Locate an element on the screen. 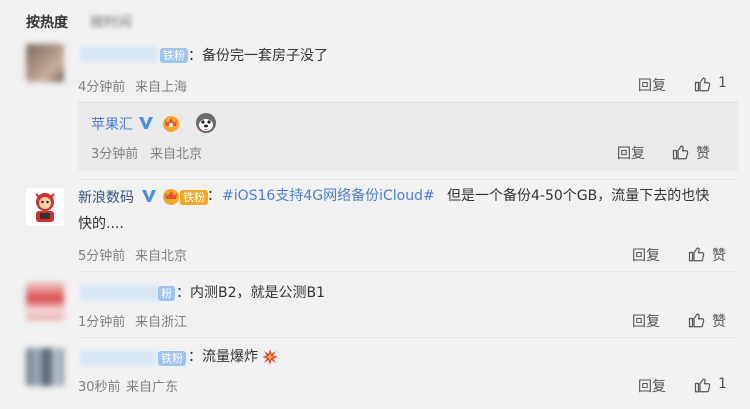  explosion-emoji-icon is located at coordinates (270, 357).